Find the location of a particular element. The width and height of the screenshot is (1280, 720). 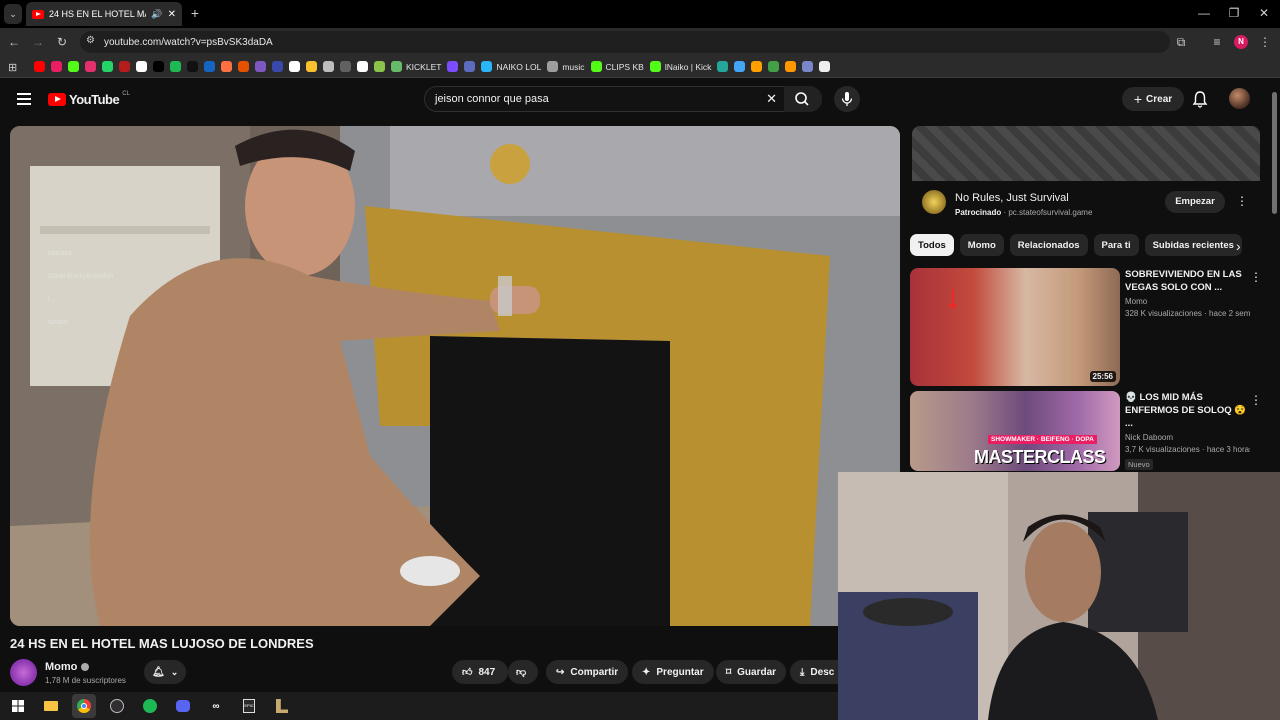

obs-icon is located at coordinates (117, 706).